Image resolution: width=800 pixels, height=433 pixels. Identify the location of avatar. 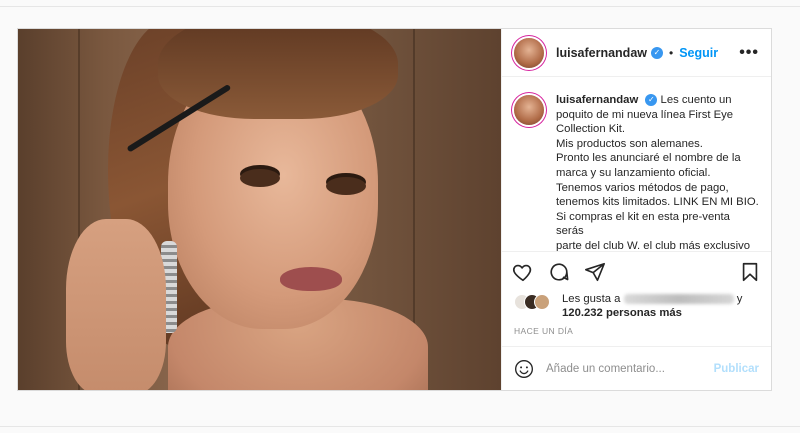
(529, 52).